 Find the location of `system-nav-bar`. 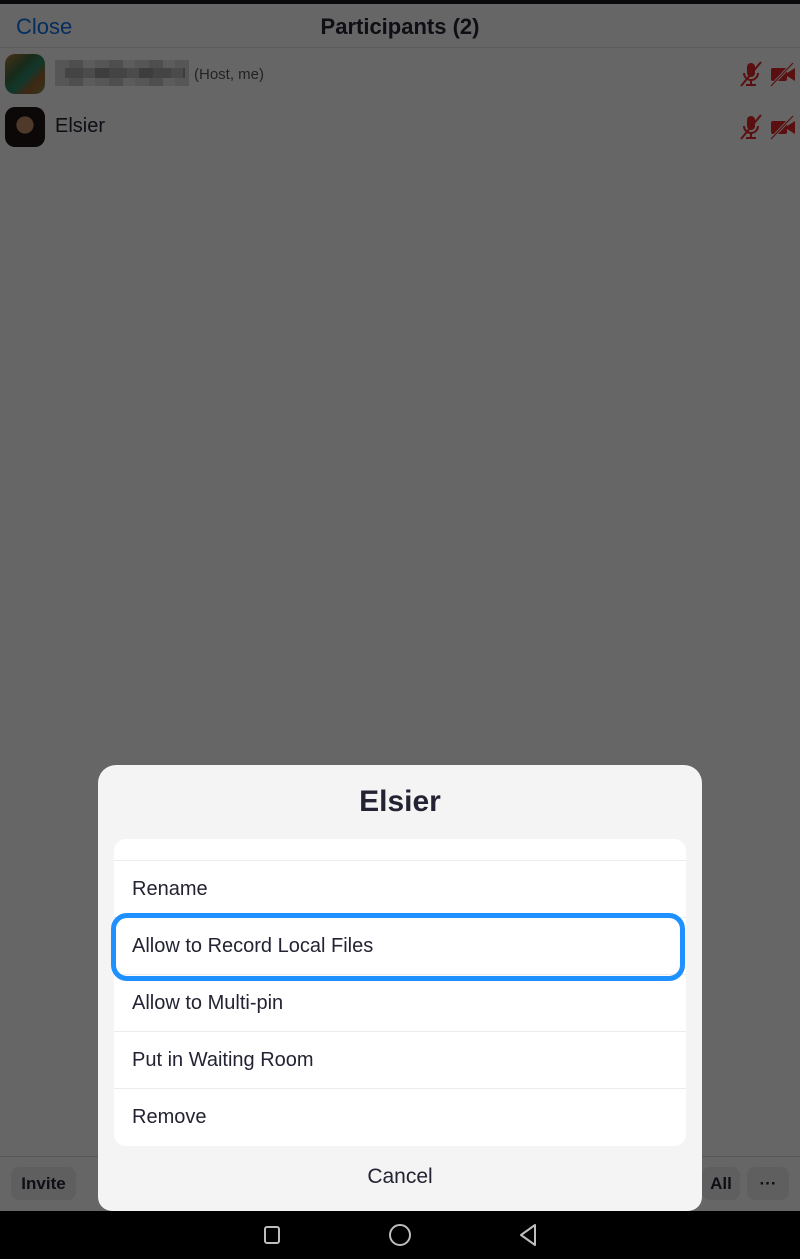

system-nav-bar is located at coordinates (400, 1235).